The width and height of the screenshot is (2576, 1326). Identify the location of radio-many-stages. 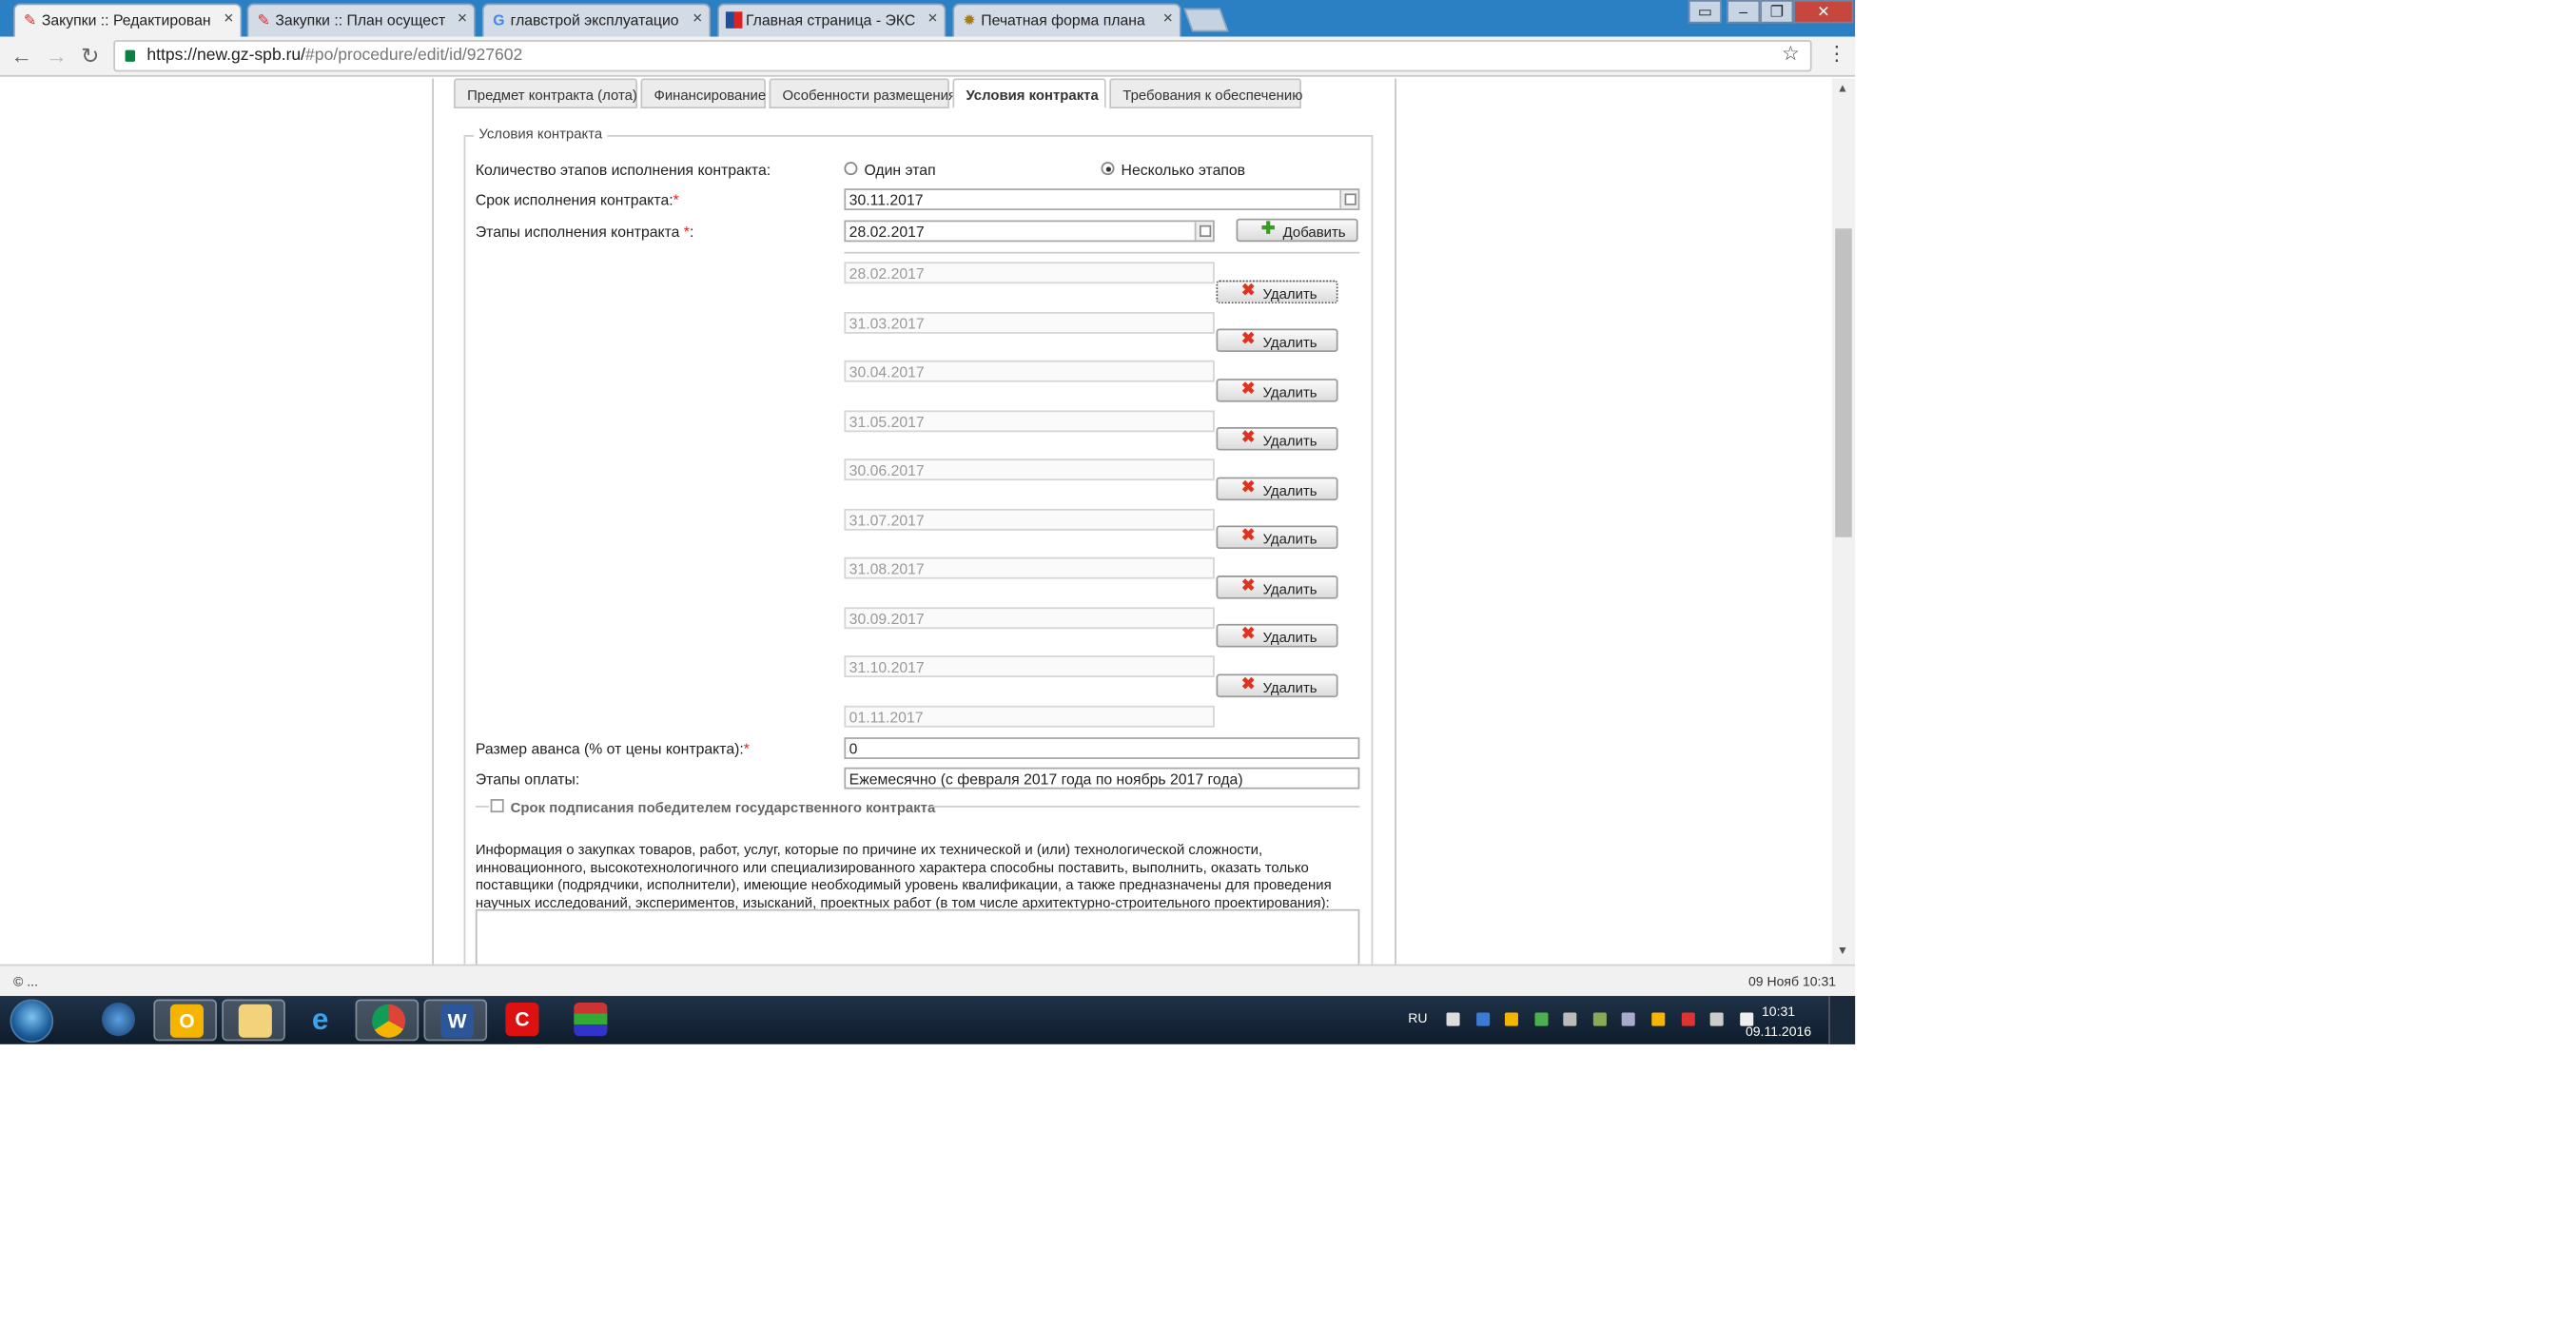
(1108, 169).